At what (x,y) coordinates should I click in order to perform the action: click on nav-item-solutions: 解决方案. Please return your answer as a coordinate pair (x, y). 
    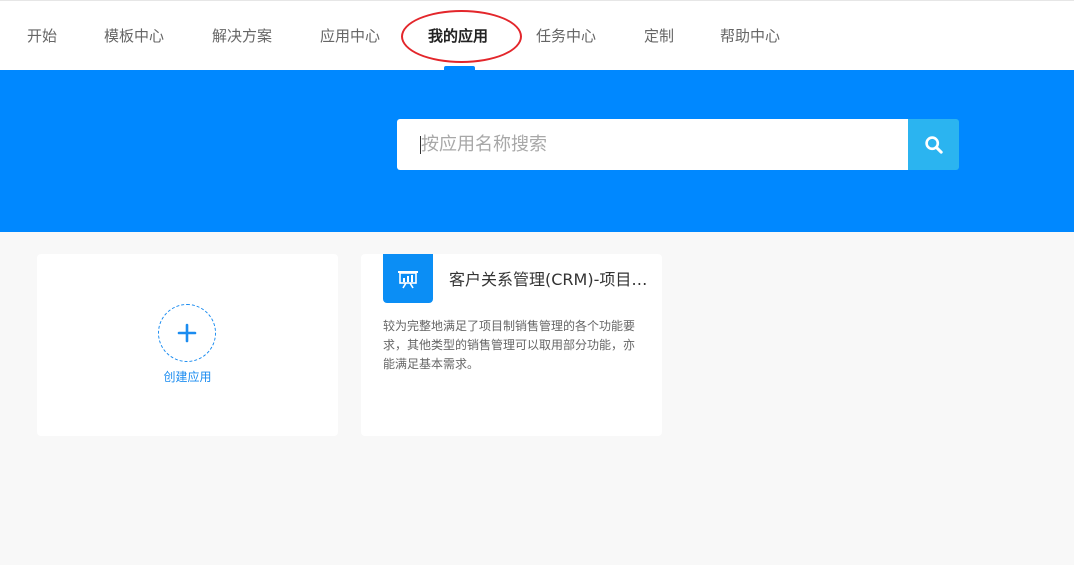
    Looking at the image, I should click on (242, 36).